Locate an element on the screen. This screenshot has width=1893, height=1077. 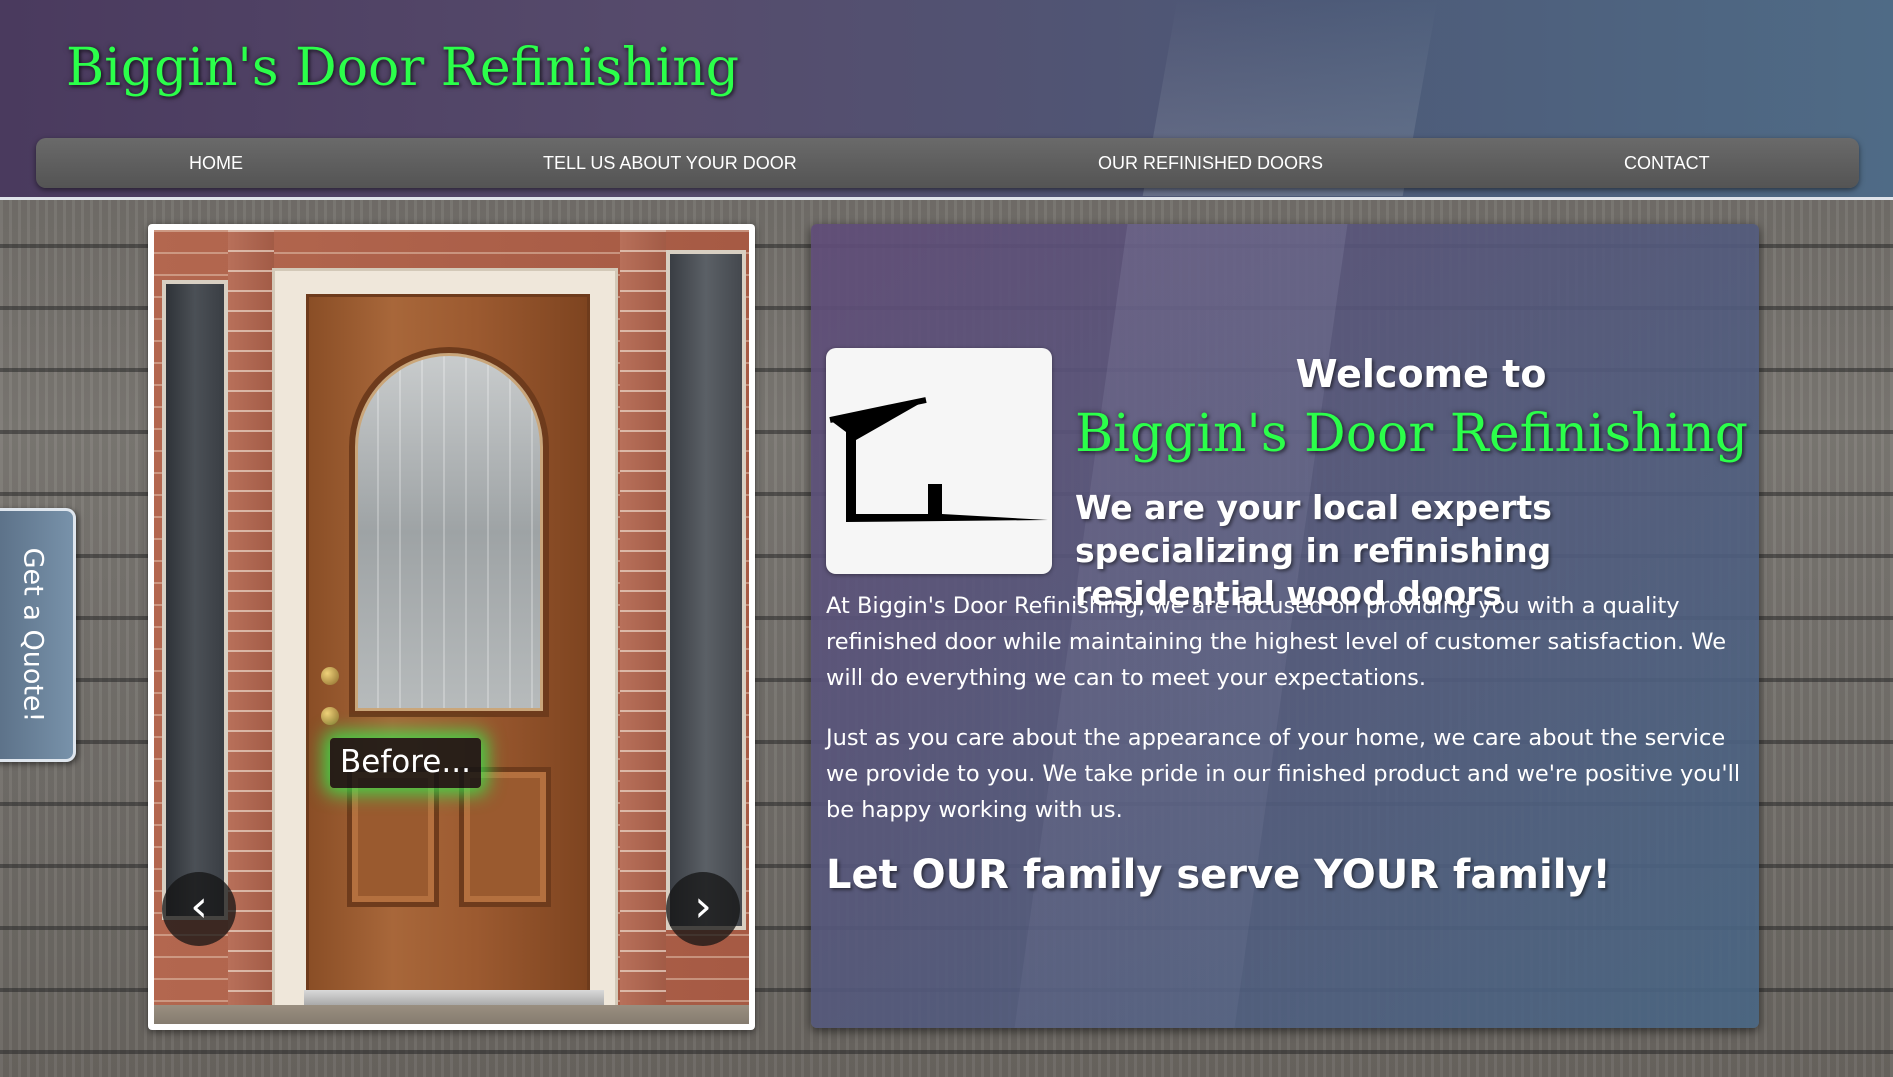
nav-item-tell-us-about-your-door: TELL US ABOUT YOUR DOOR is located at coordinates (670, 163).